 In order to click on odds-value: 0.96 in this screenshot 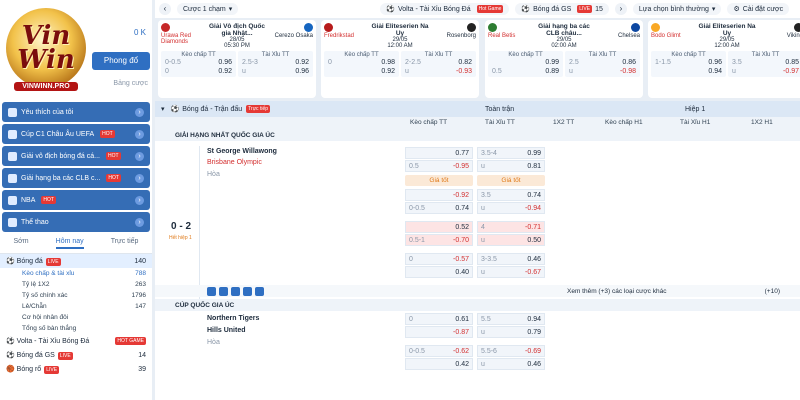, I will do `click(715, 62)`.